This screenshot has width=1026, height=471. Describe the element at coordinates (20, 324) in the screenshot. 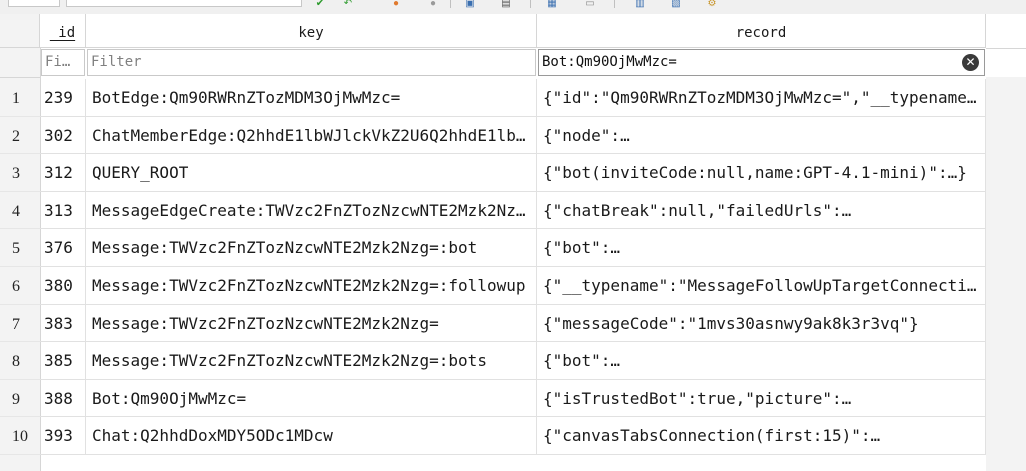

I see `row-number: 7` at that location.